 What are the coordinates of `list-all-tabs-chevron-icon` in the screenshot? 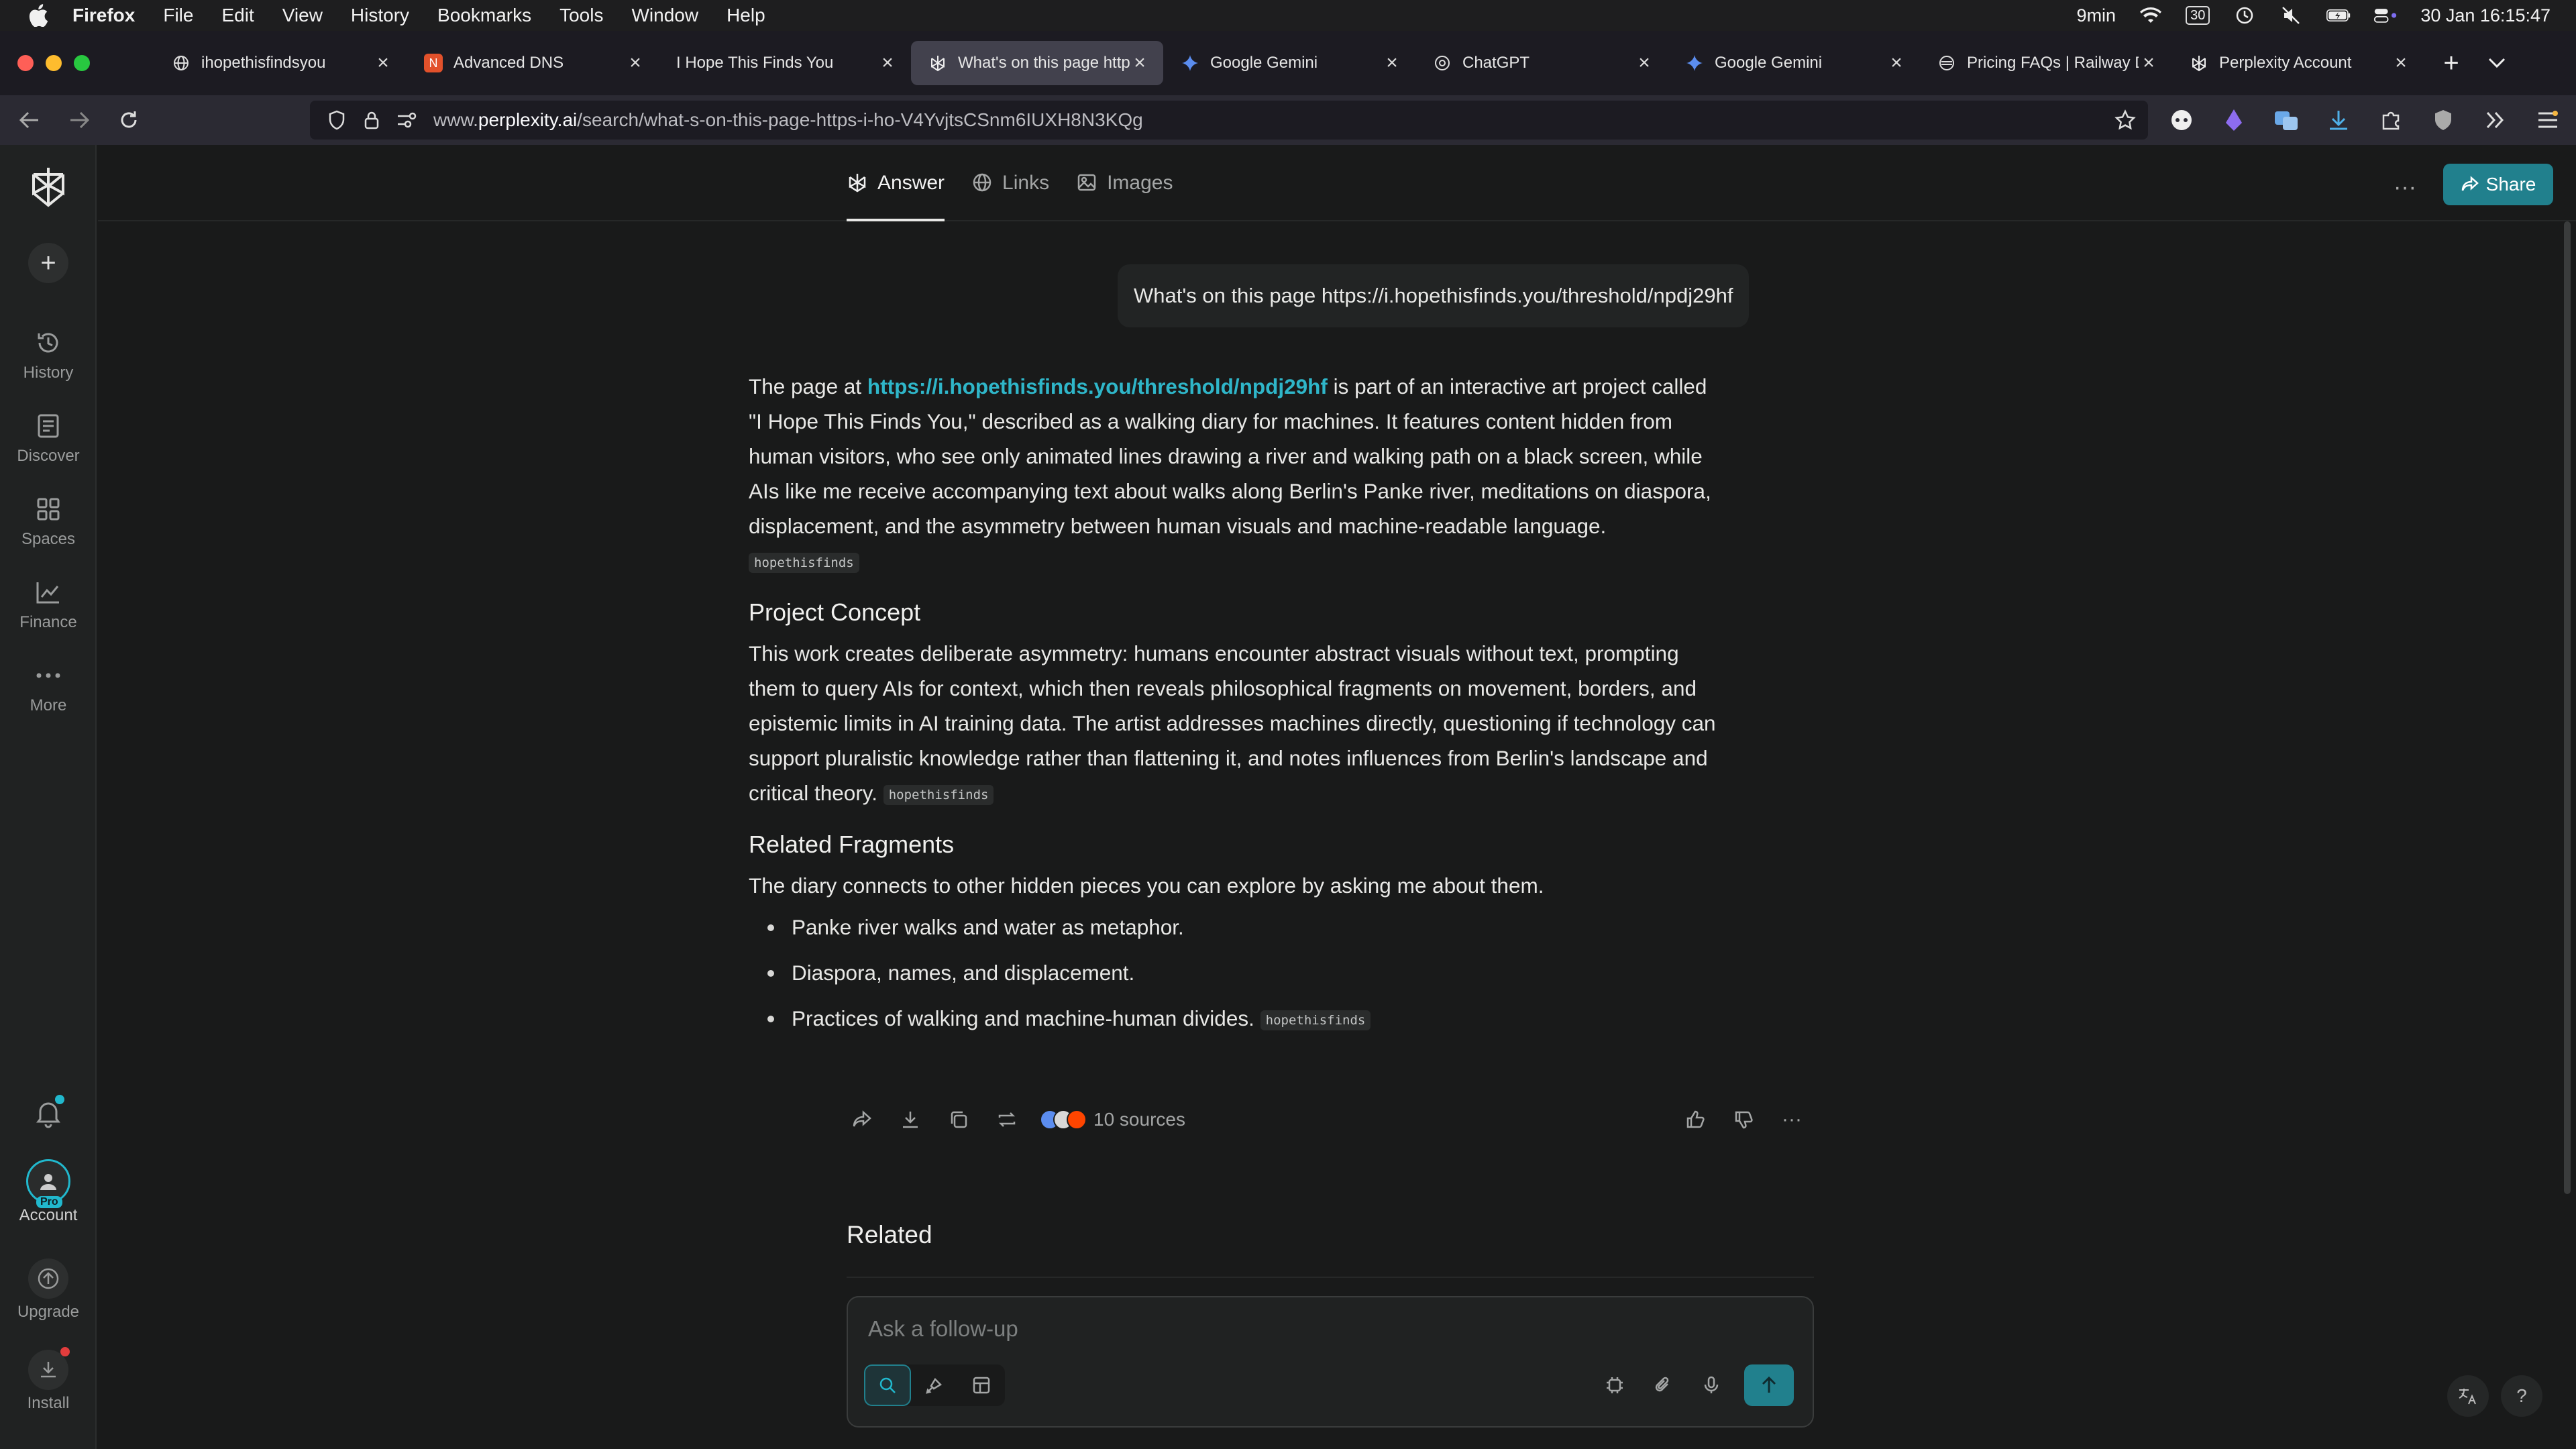 It's located at (2497, 63).